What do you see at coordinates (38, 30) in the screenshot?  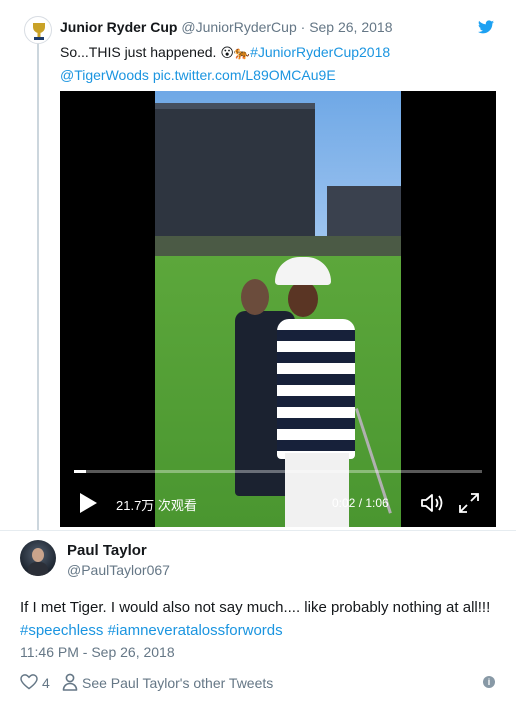 I see `ryder-cup-logo-icon` at bounding box center [38, 30].